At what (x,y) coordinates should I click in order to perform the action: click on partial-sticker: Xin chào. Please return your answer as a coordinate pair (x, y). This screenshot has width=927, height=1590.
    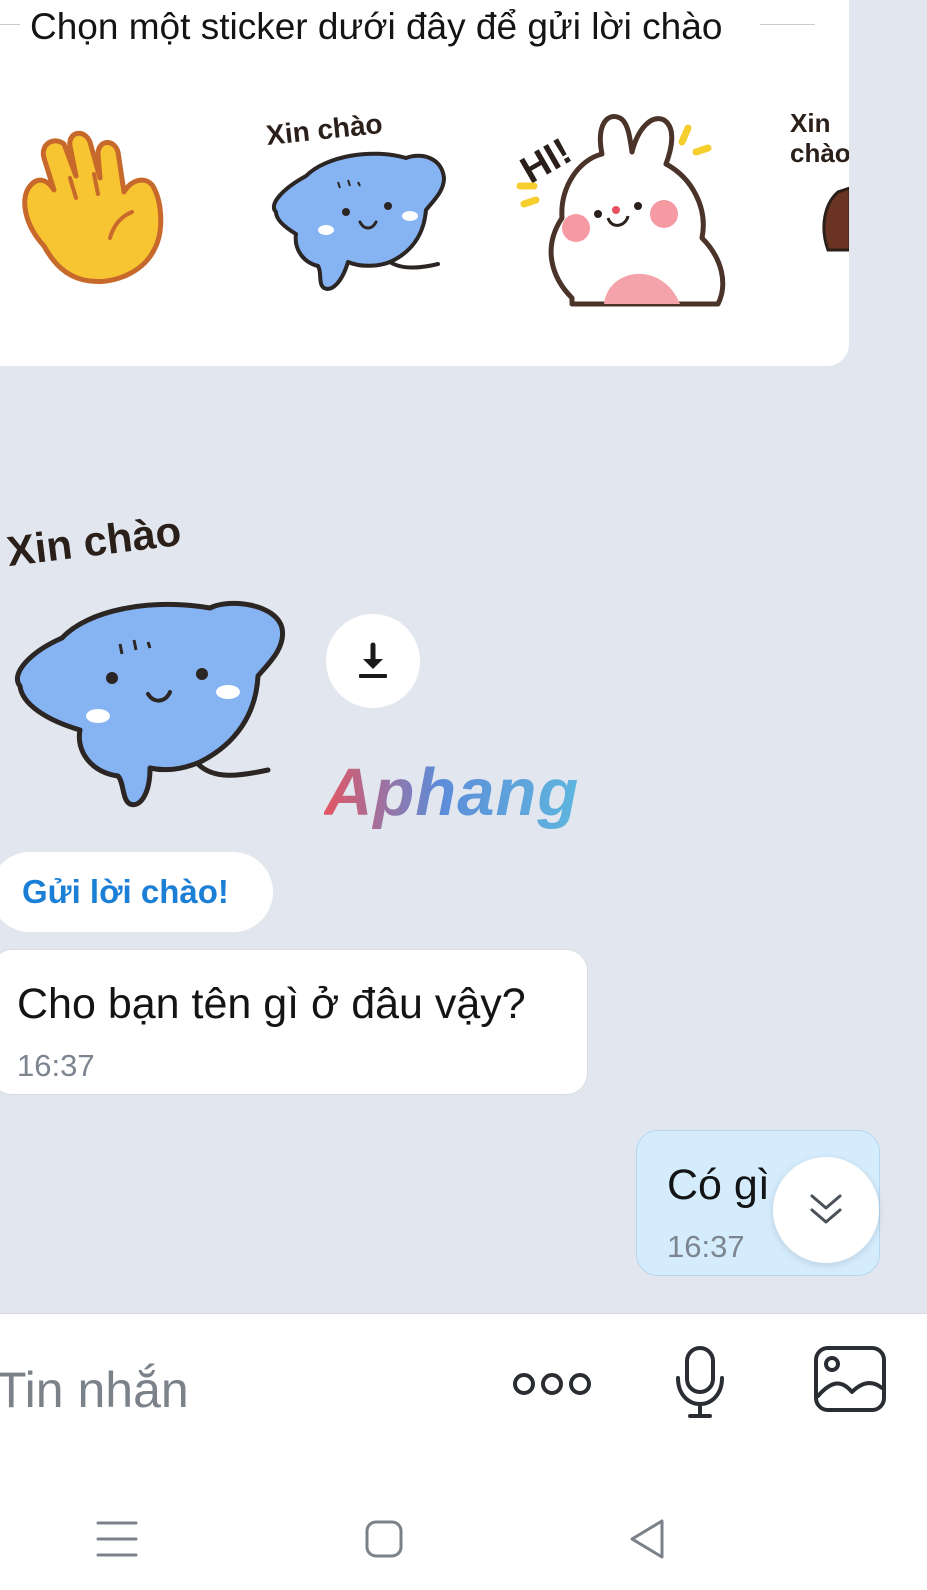
    Looking at the image, I should click on (819, 183).